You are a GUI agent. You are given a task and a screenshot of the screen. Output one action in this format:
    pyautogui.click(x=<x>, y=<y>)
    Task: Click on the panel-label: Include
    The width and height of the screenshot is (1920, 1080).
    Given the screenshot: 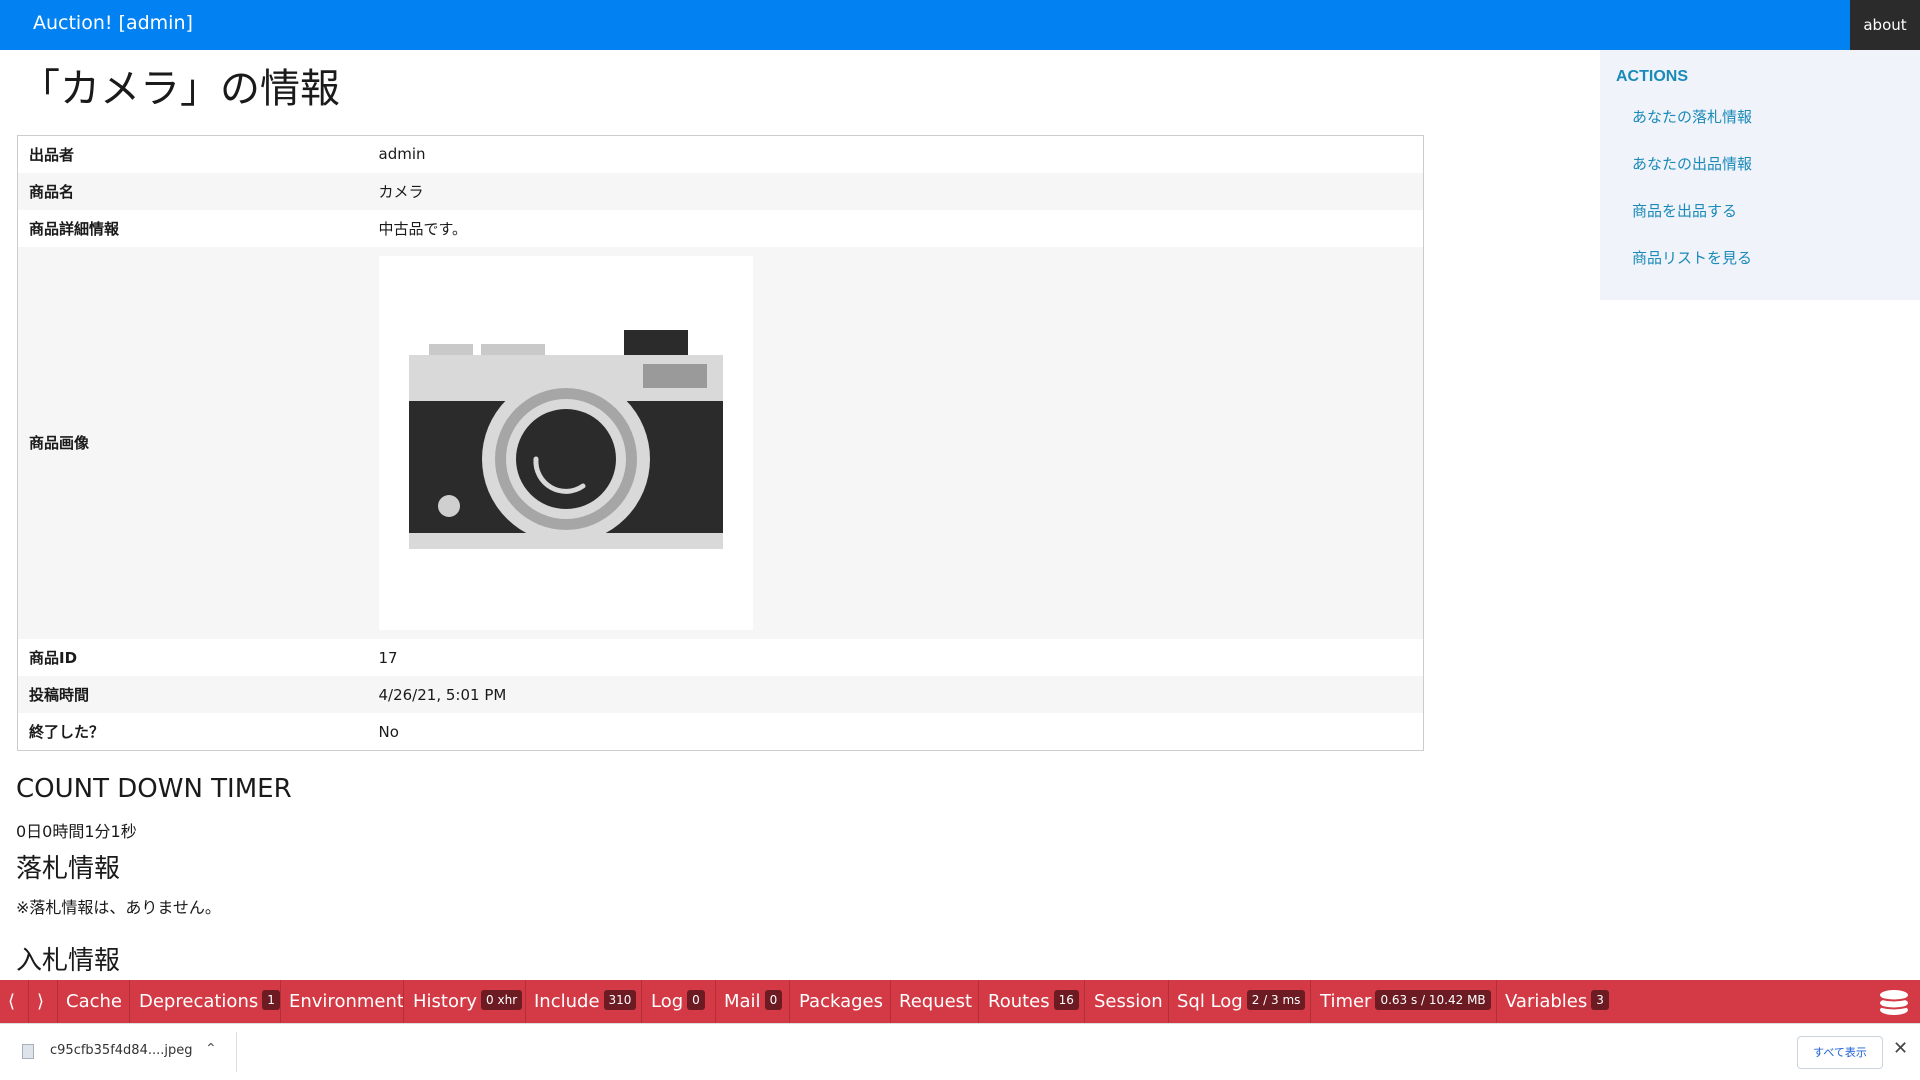 What is the action you would take?
    pyautogui.click(x=567, y=1001)
    